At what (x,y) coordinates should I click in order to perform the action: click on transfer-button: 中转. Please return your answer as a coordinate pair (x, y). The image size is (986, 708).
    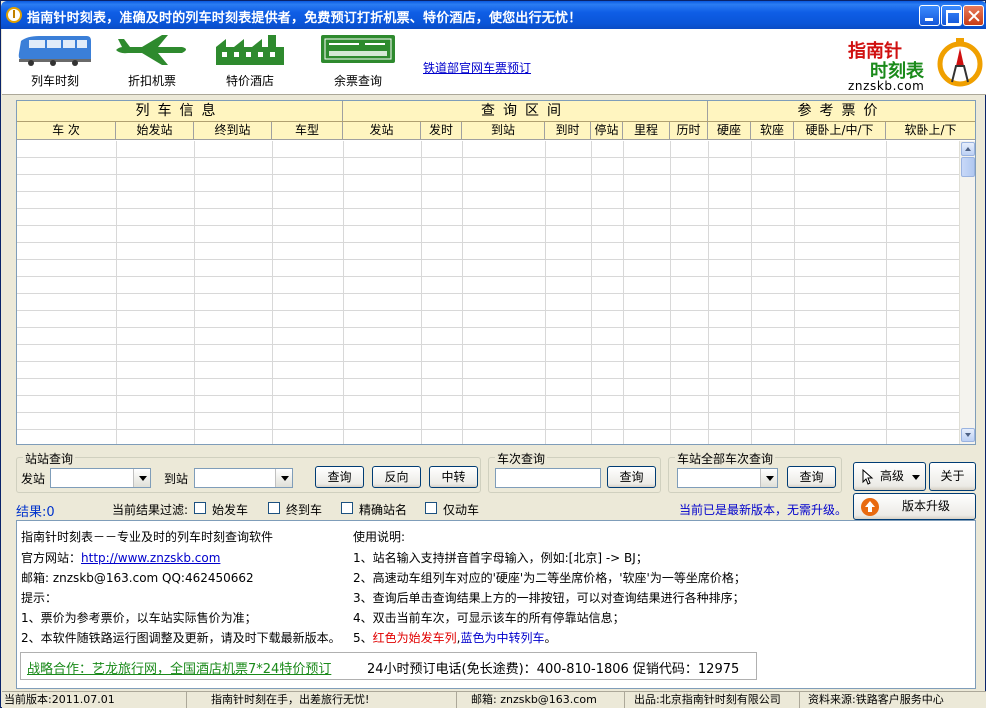
    Looking at the image, I should click on (453, 477).